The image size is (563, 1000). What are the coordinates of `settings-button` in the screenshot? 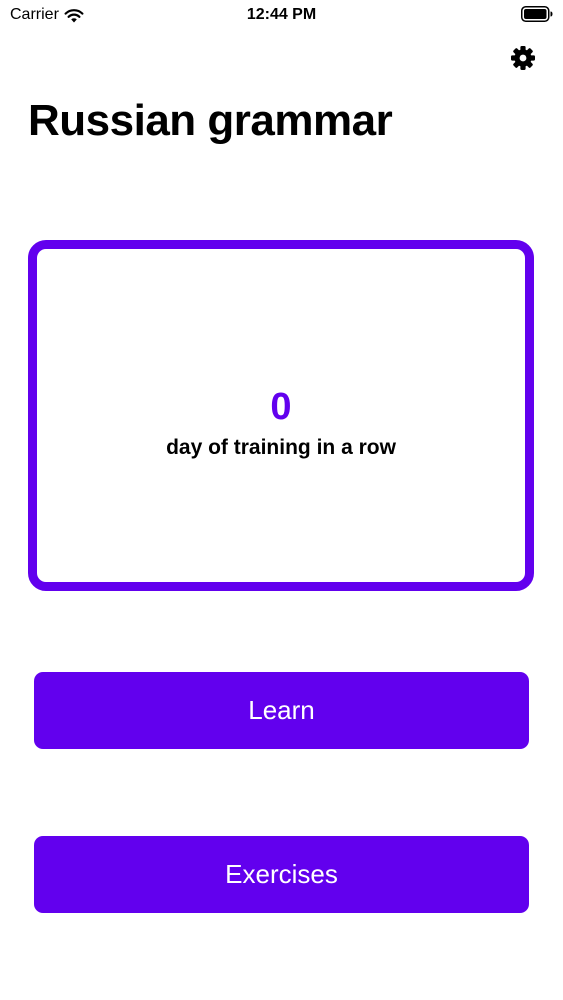 It's located at (523, 58).